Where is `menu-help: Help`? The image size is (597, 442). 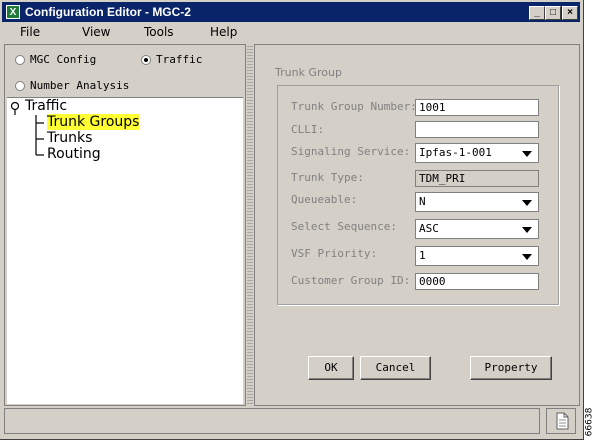 menu-help: Help is located at coordinates (223, 32).